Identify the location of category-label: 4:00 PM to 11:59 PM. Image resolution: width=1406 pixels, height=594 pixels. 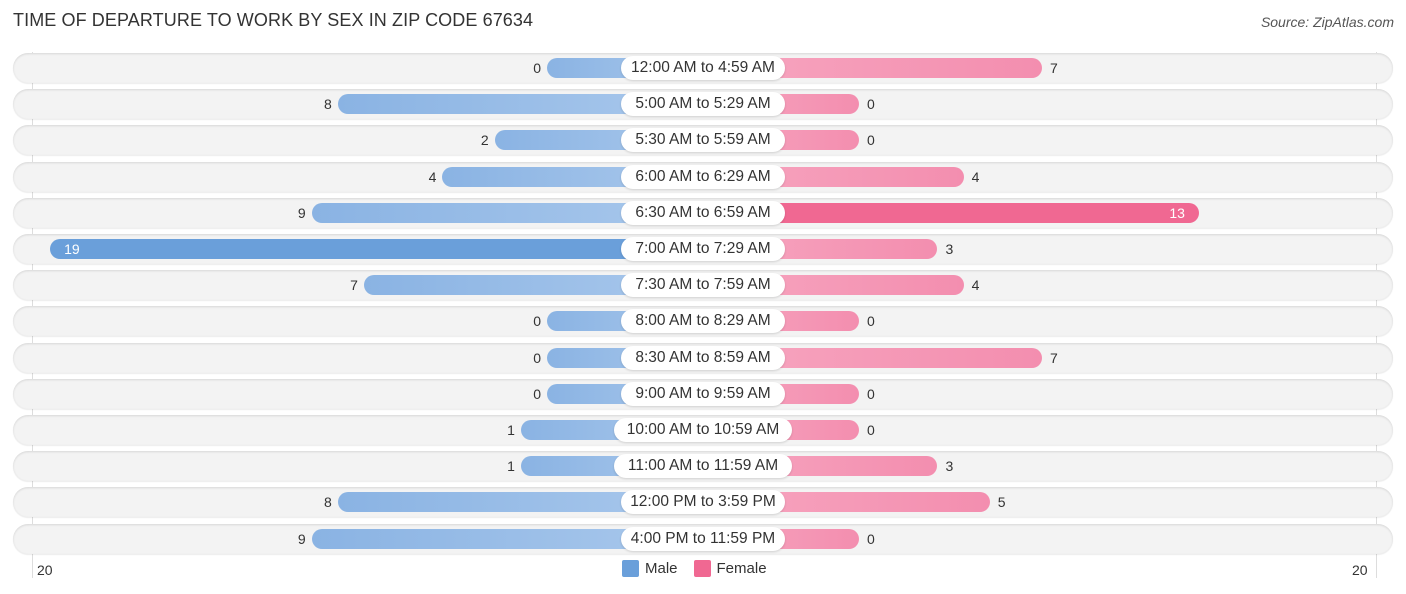
(703, 538).